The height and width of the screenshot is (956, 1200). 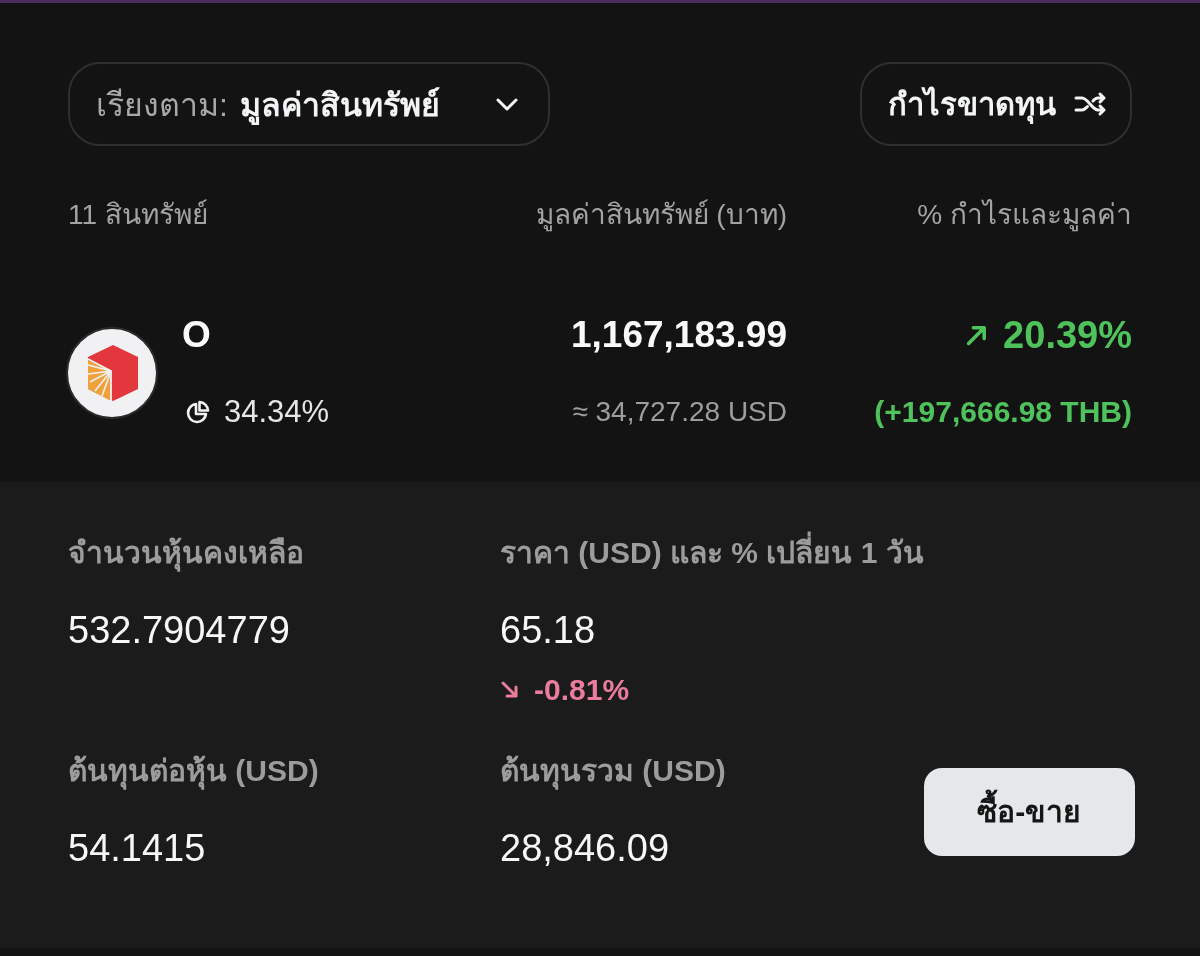 I want to click on return-amount: (+197,666.98 THB), so click(x=1003, y=412).